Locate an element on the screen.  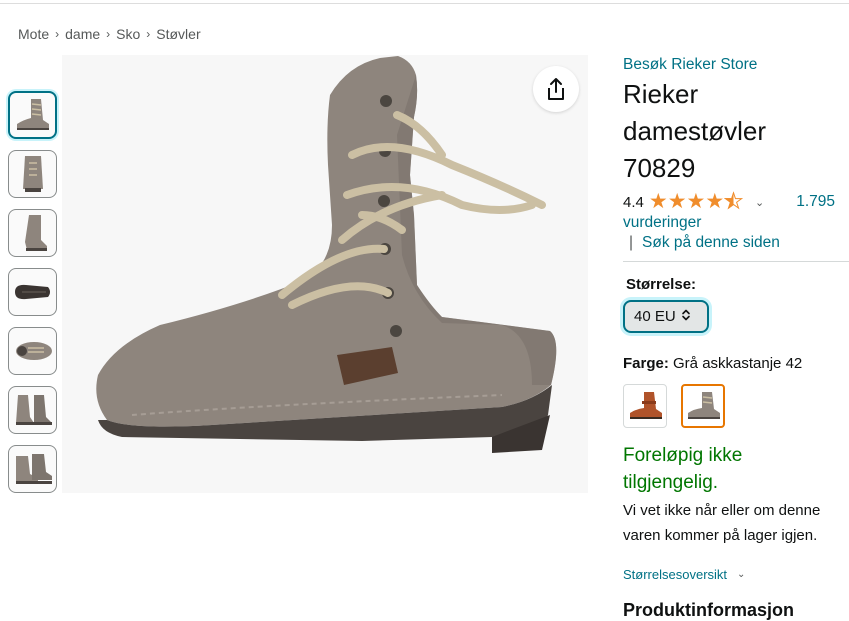
grey-boot-swatch-image is located at coordinates (704, 405).